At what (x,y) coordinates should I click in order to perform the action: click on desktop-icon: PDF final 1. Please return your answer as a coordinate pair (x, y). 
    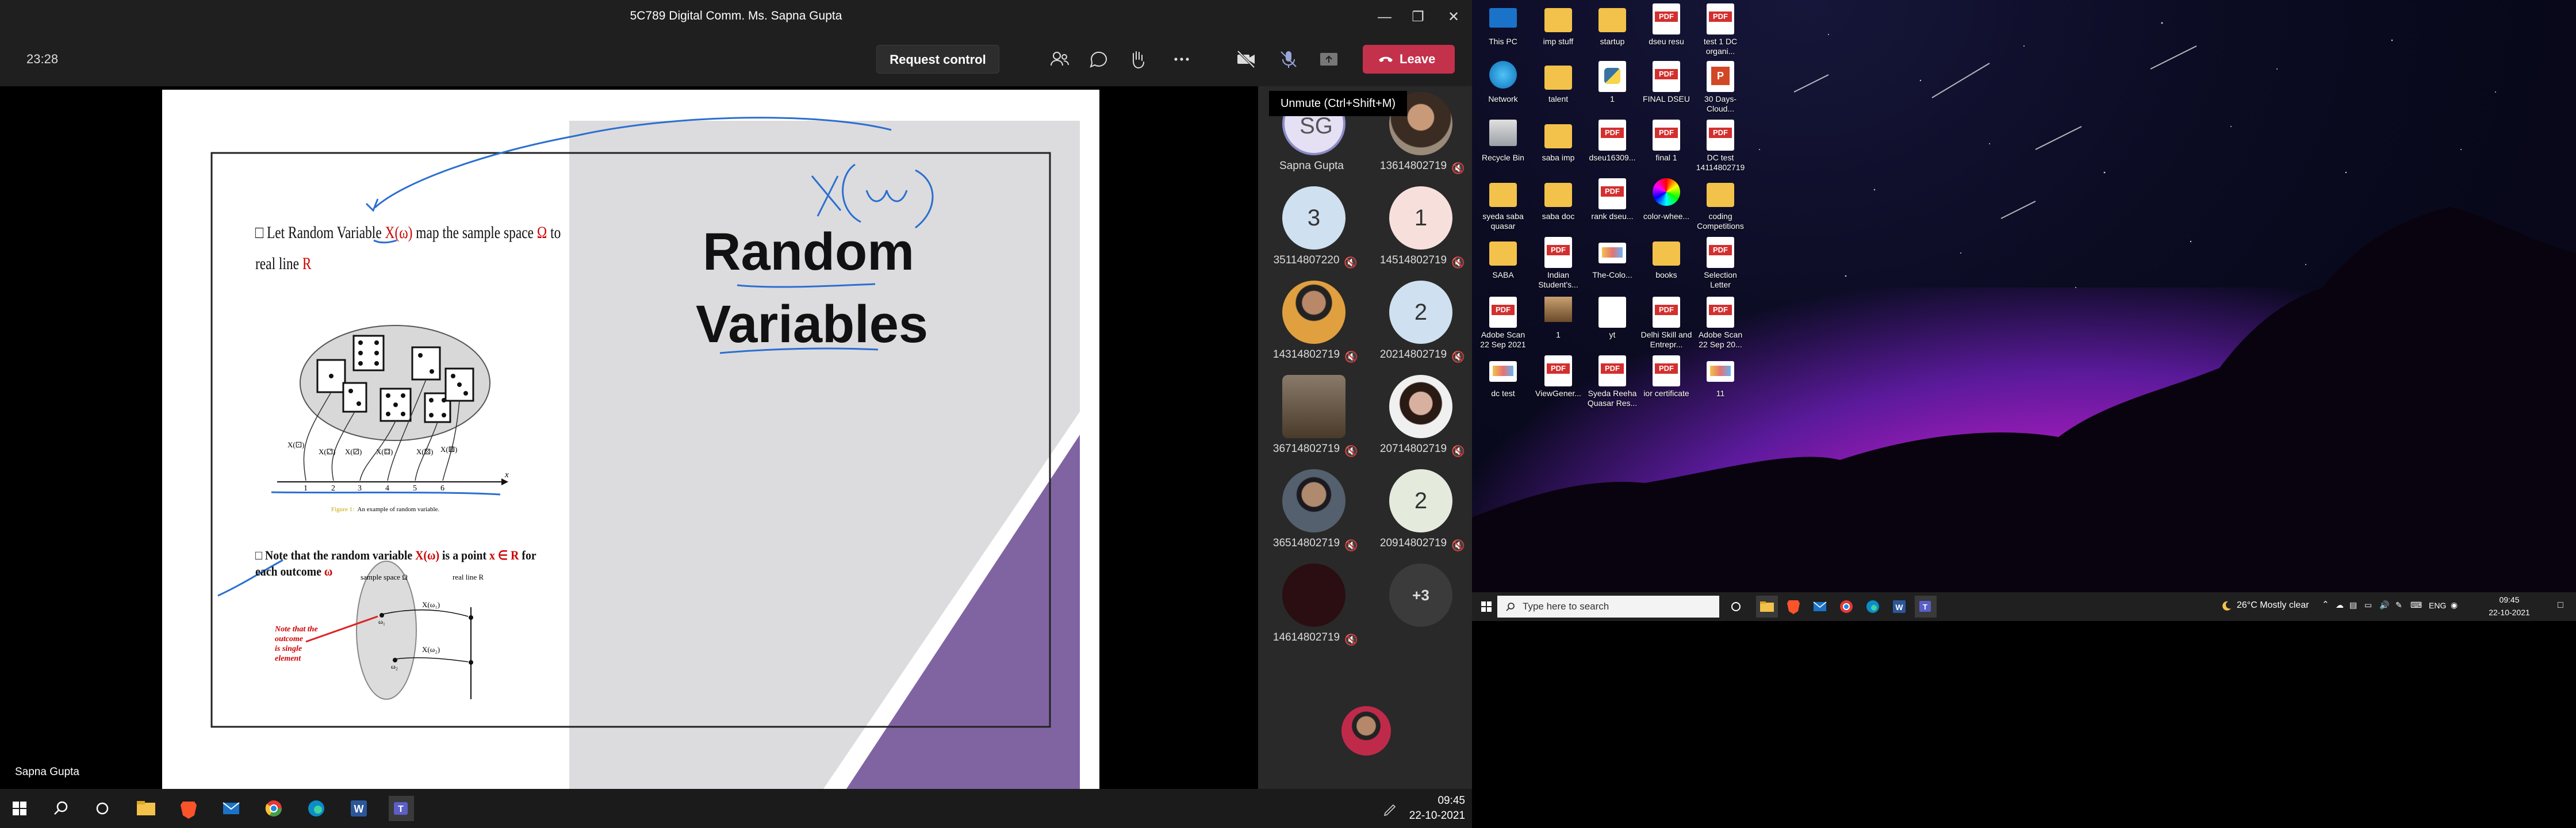
    Looking at the image, I should click on (1666, 147).